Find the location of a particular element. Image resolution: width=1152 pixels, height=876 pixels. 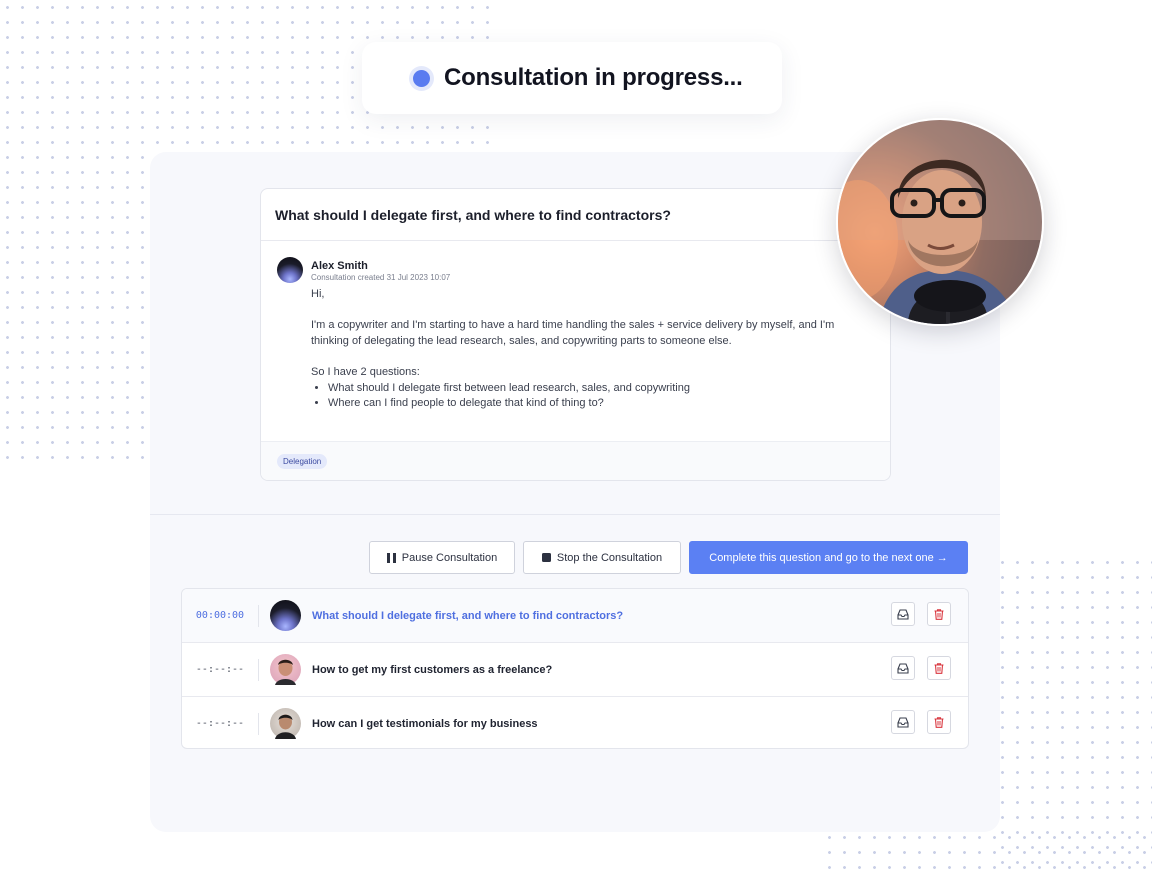

stop-consultation-button: Stop the Consultation is located at coordinates (602, 557).